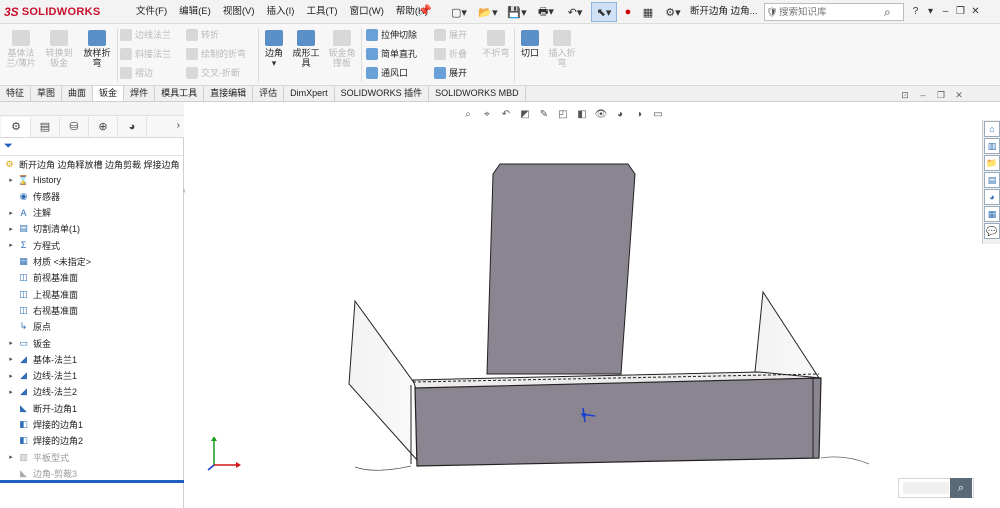 The height and width of the screenshot is (508, 1000). What do you see at coordinates (42, 294) in the screenshot?
I see `tree-item: ◫ 上视基准面` at bounding box center [42, 294].